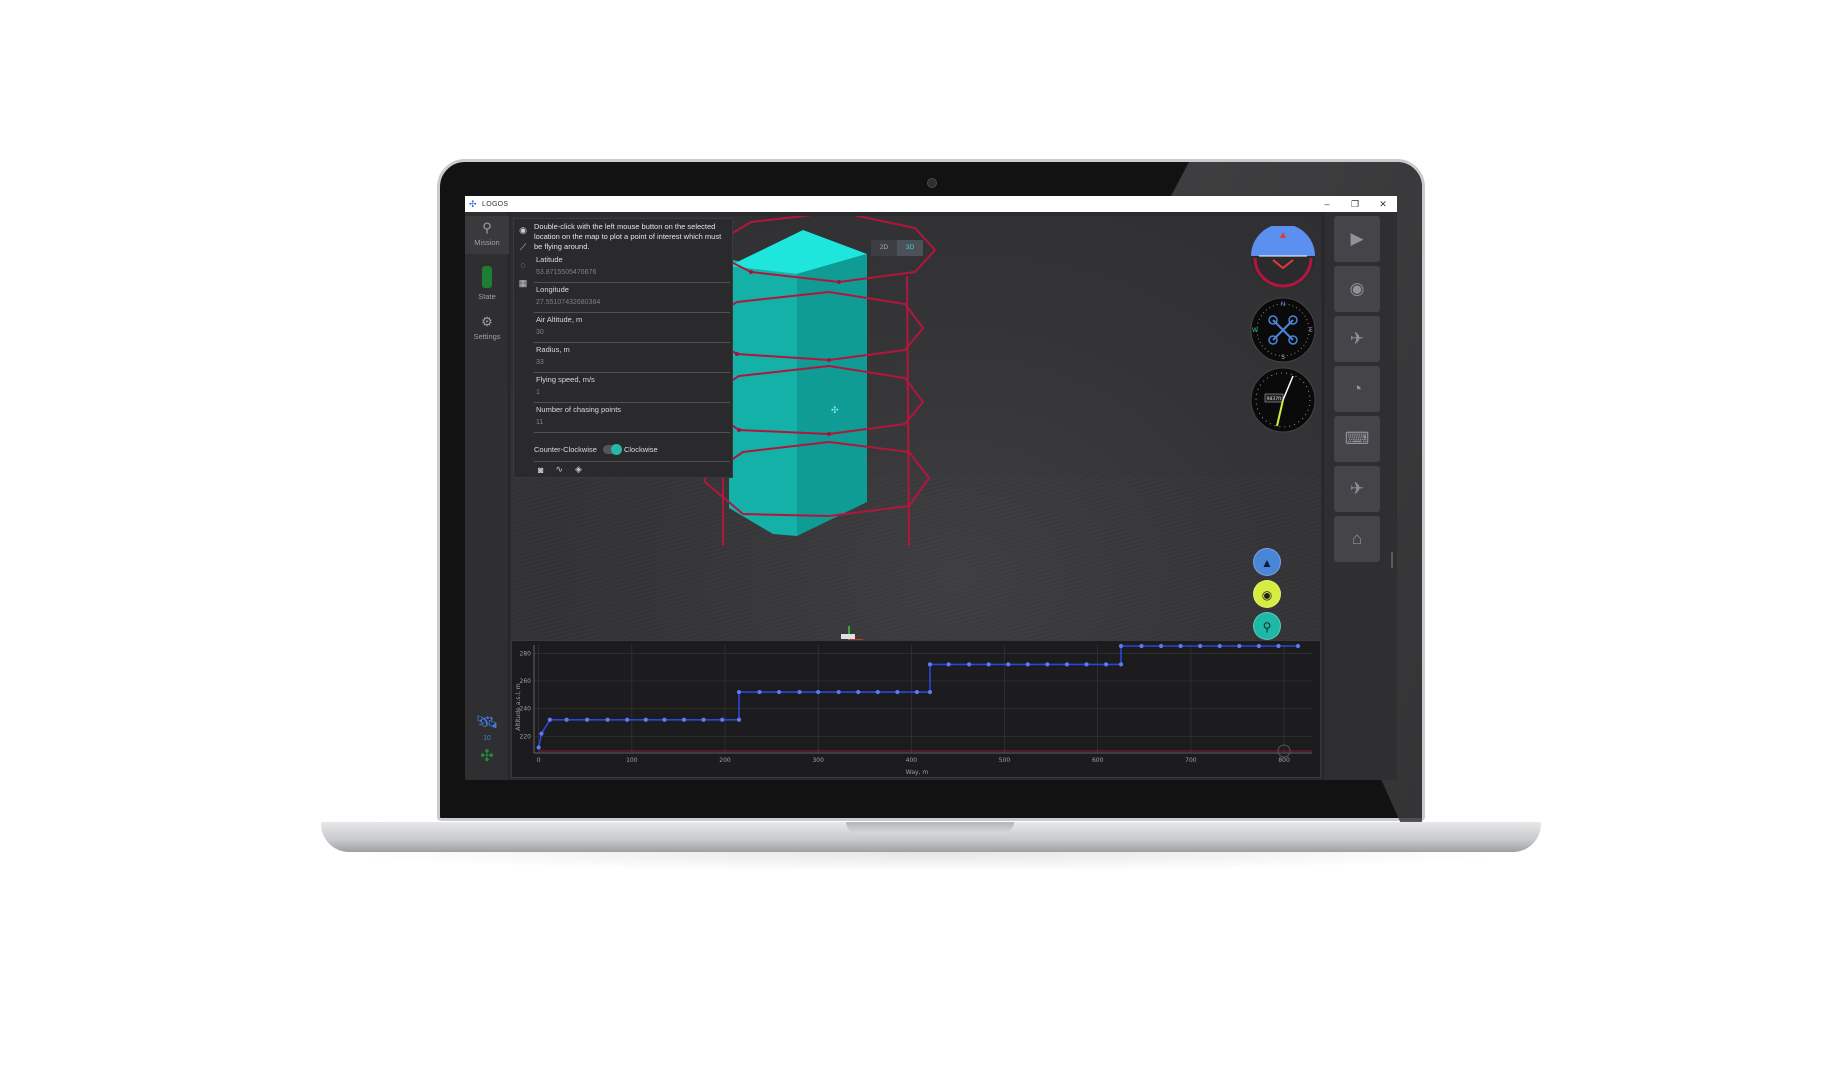  What do you see at coordinates (487, 242) in the screenshot?
I see `nav-mission-label: Mission` at bounding box center [487, 242].